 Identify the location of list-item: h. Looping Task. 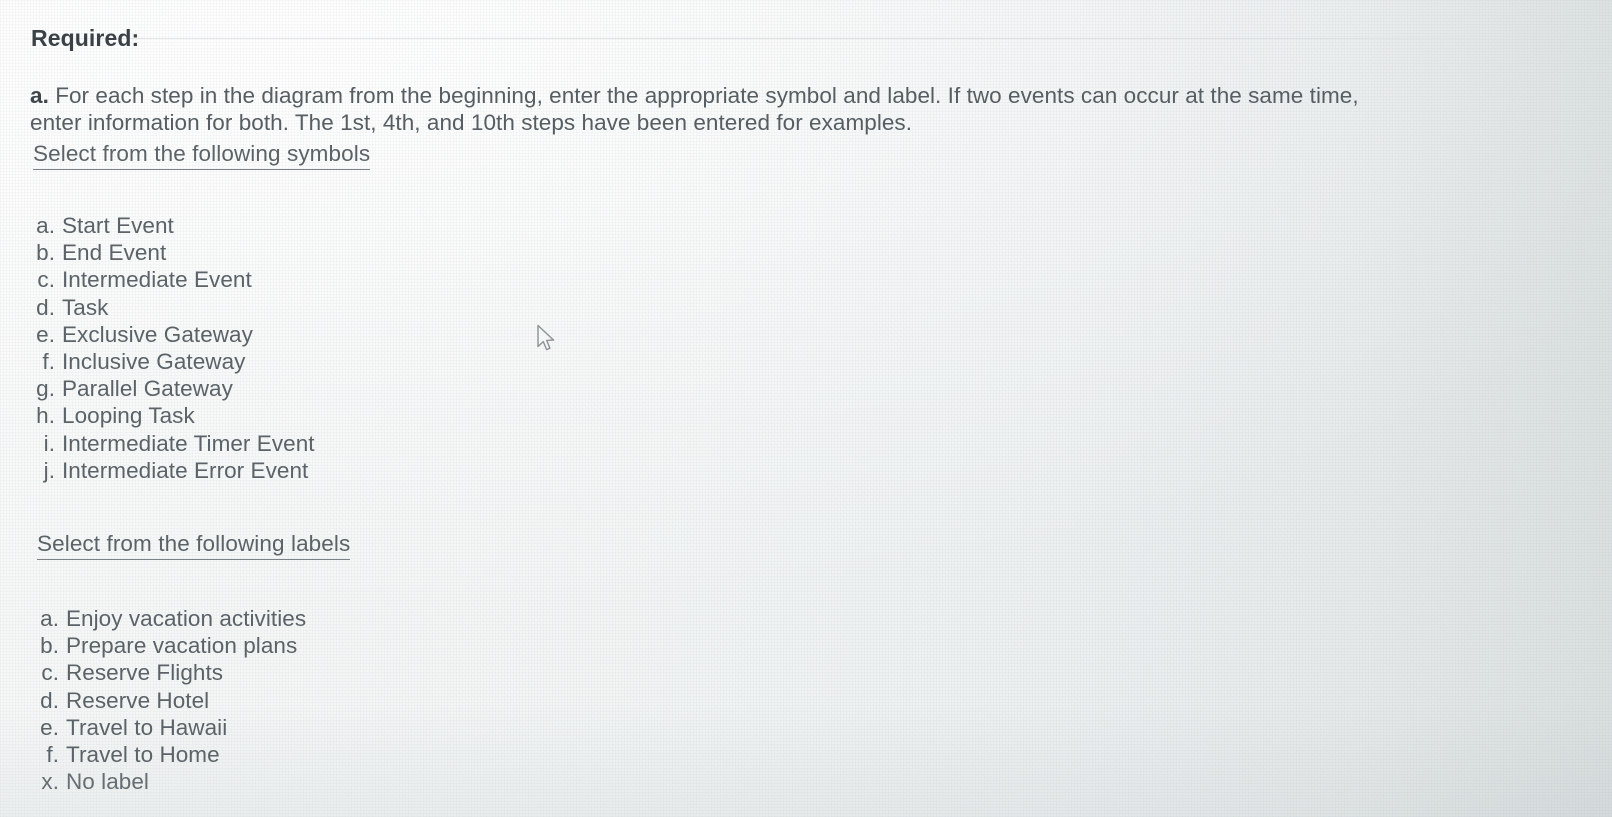
(174, 416).